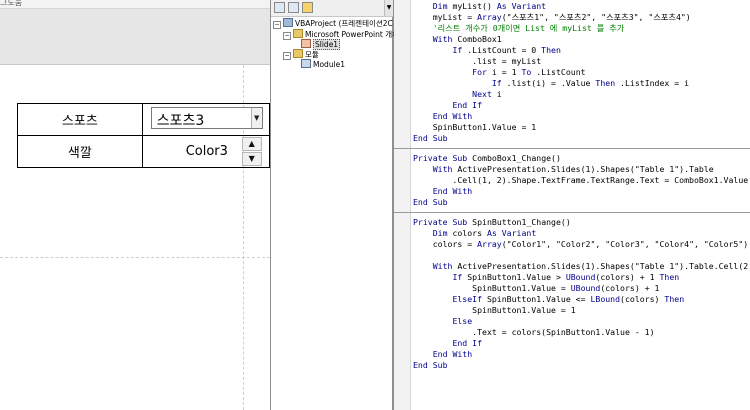  I want to click on code-line: For i = 1 To .ListCount, so click(529, 72).